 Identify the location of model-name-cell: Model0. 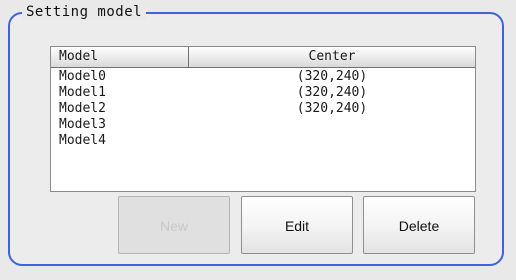
(82, 76).